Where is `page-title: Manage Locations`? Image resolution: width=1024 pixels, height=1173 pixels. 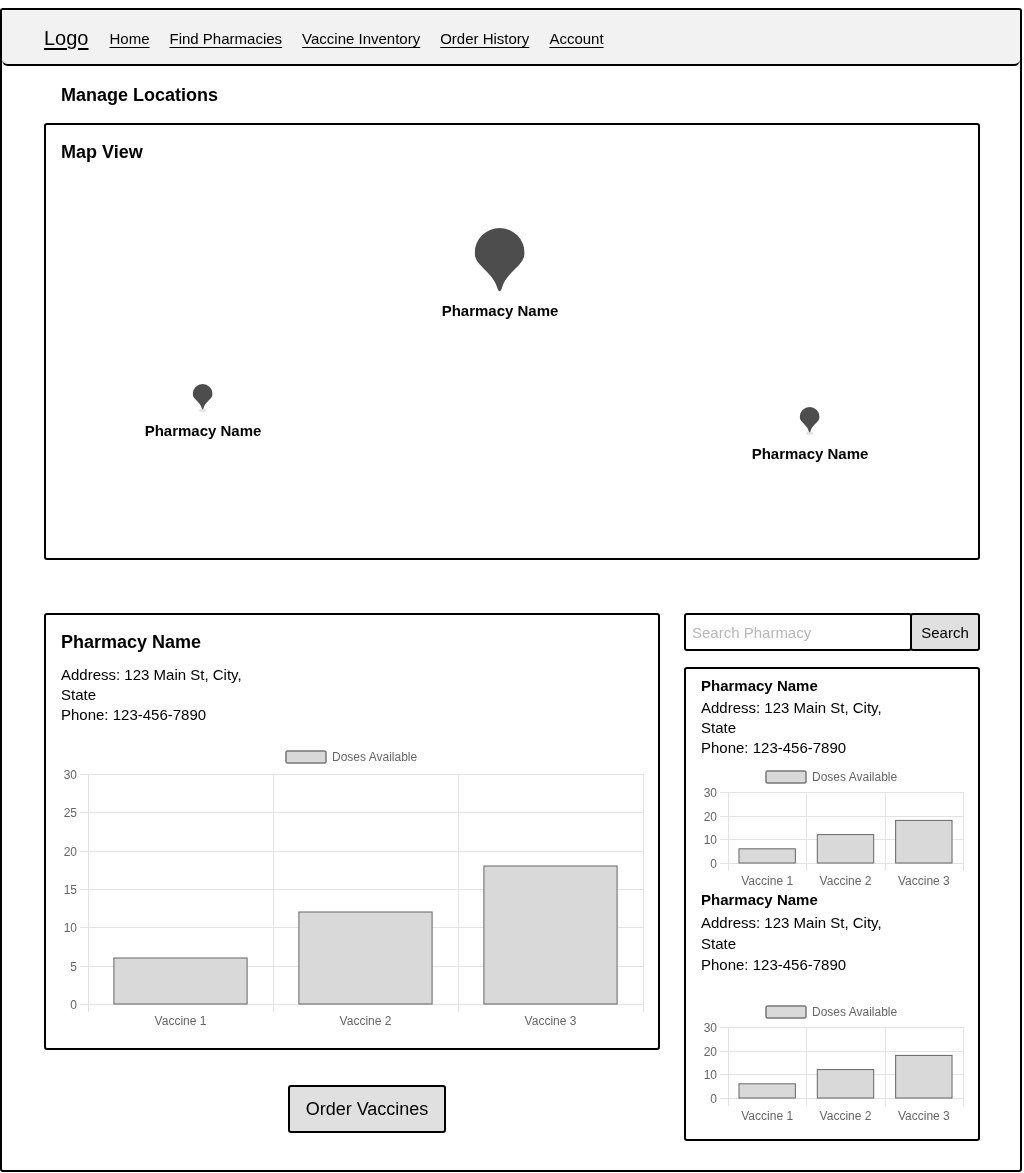 page-title: Manage Locations is located at coordinates (140, 95).